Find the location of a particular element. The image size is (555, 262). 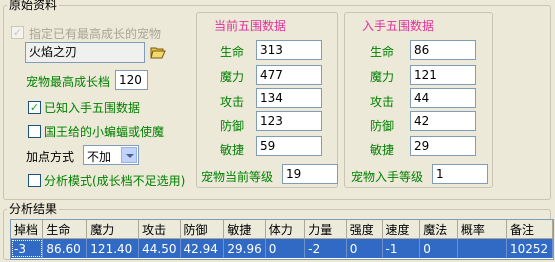

column-header: 防御 is located at coordinates (202, 229).